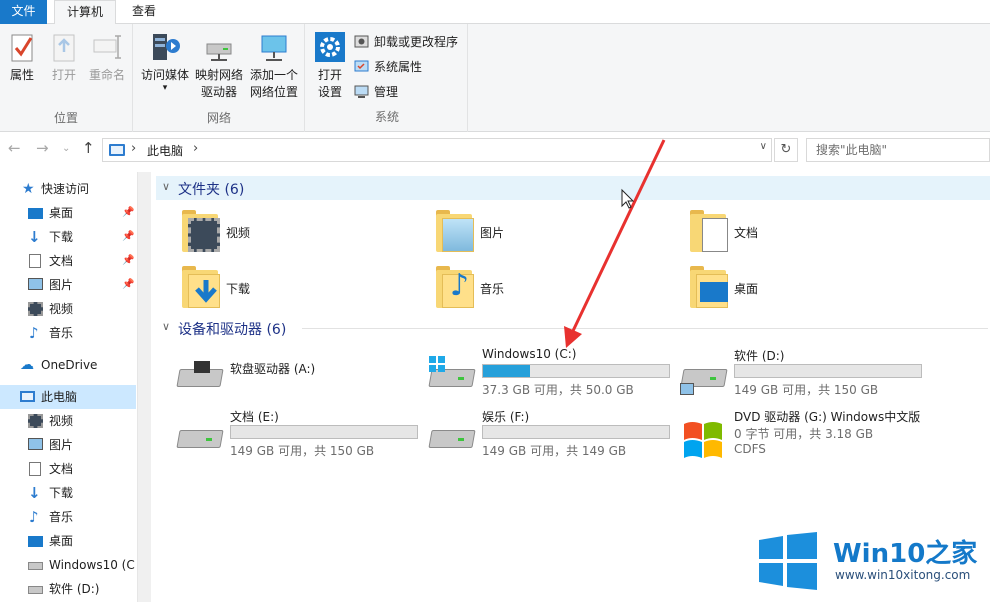 This screenshot has height=602, width=990. I want to click on properties-button: 属性, so click(22, 57).